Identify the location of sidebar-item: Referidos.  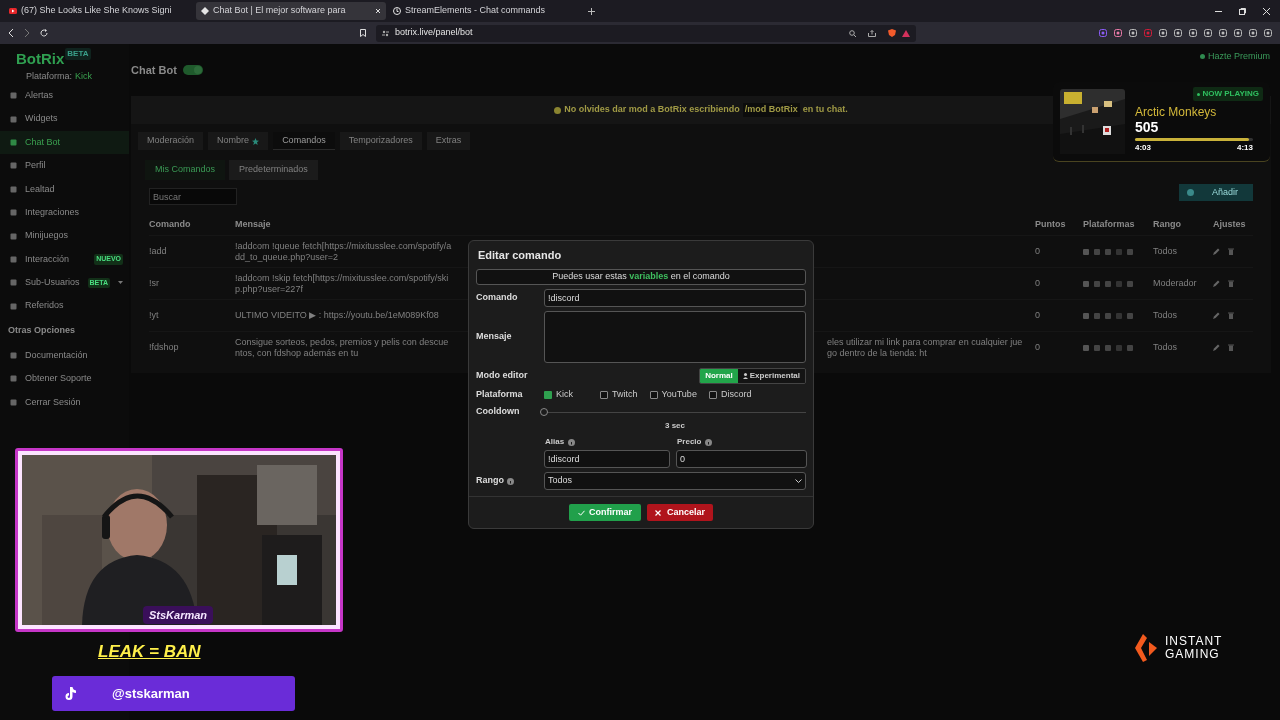
(65, 306).